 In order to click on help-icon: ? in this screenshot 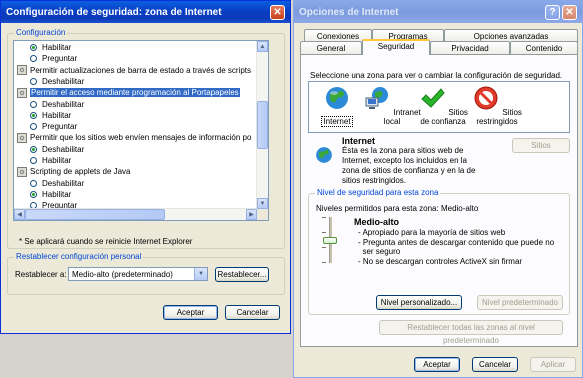, I will do `click(552, 12)`.